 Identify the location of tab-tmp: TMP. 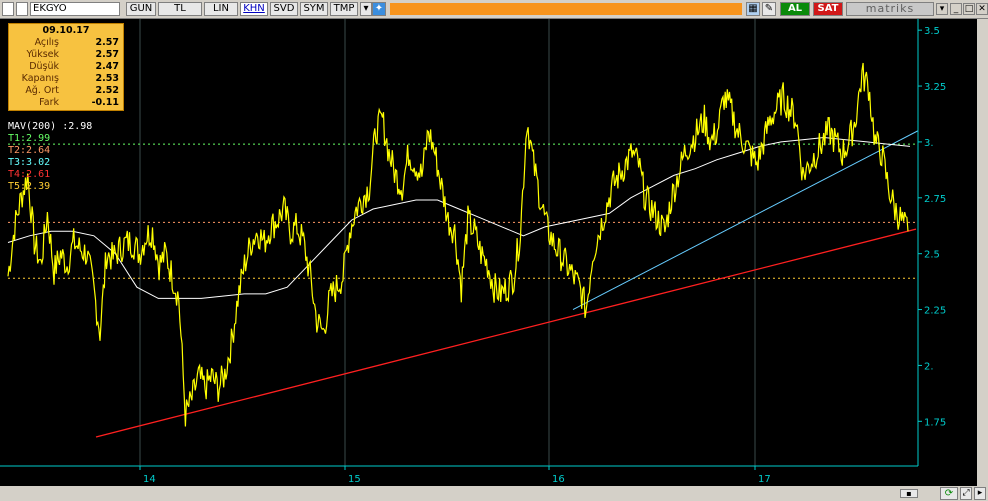
(344, 9).